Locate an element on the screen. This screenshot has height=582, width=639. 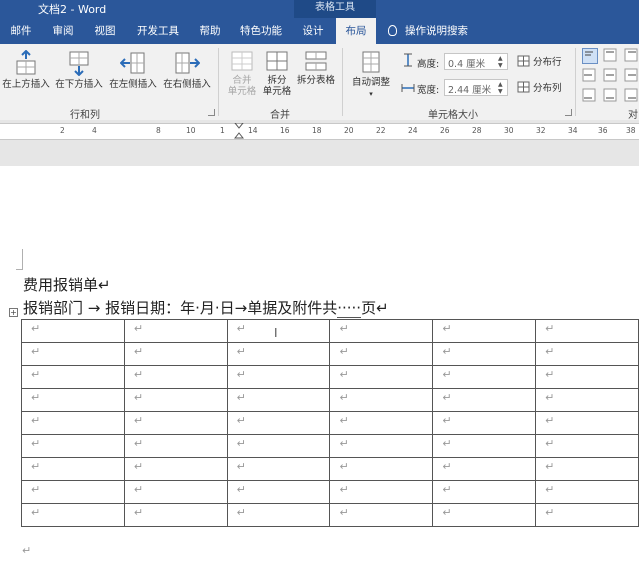
row-height-input: 0.4 厘米 ▲ ▼ is located at coordinates (476, 61).